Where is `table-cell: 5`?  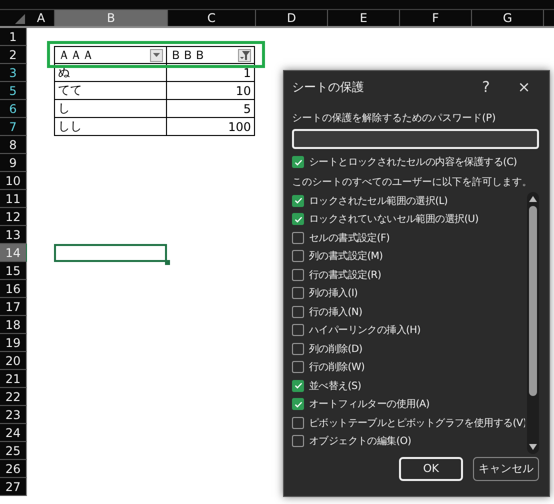 table-cell: 5 is located at coordinates (211, 109).